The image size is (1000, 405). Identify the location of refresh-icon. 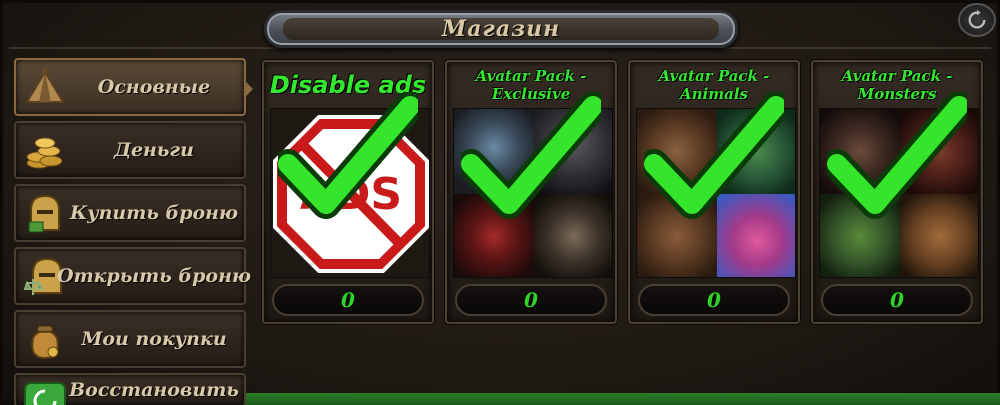
(977, 19).